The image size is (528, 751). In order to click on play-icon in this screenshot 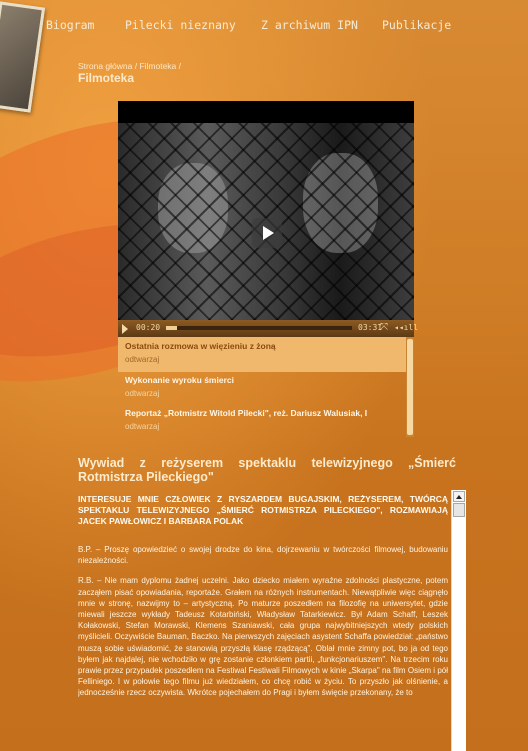, I will do `click(267, 233)`.